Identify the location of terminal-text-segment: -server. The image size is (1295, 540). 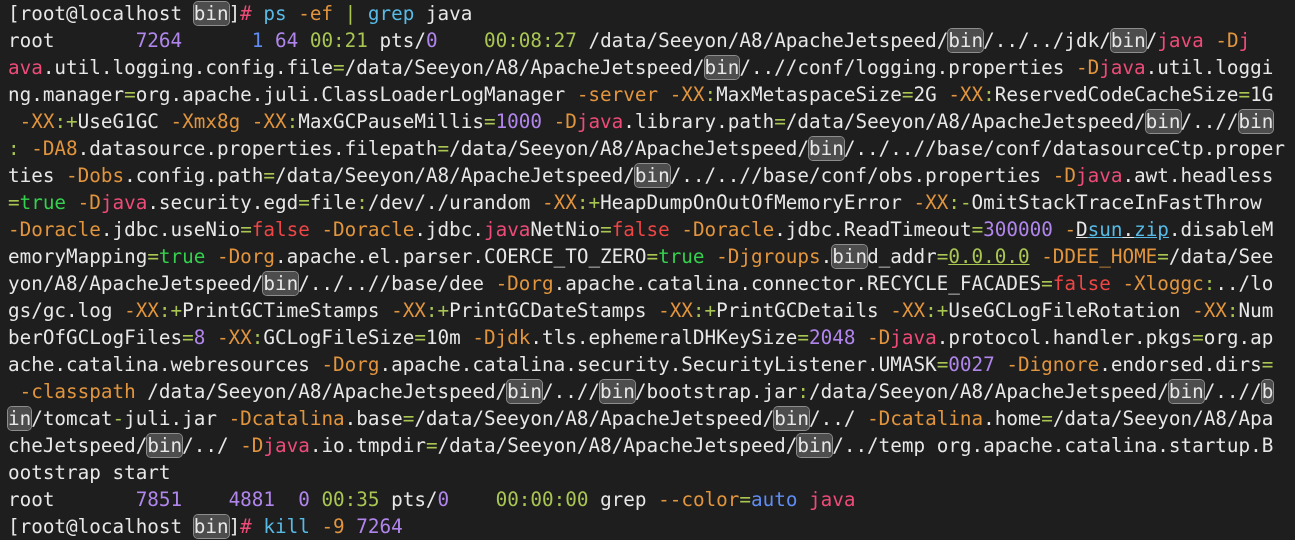
(617, 94).